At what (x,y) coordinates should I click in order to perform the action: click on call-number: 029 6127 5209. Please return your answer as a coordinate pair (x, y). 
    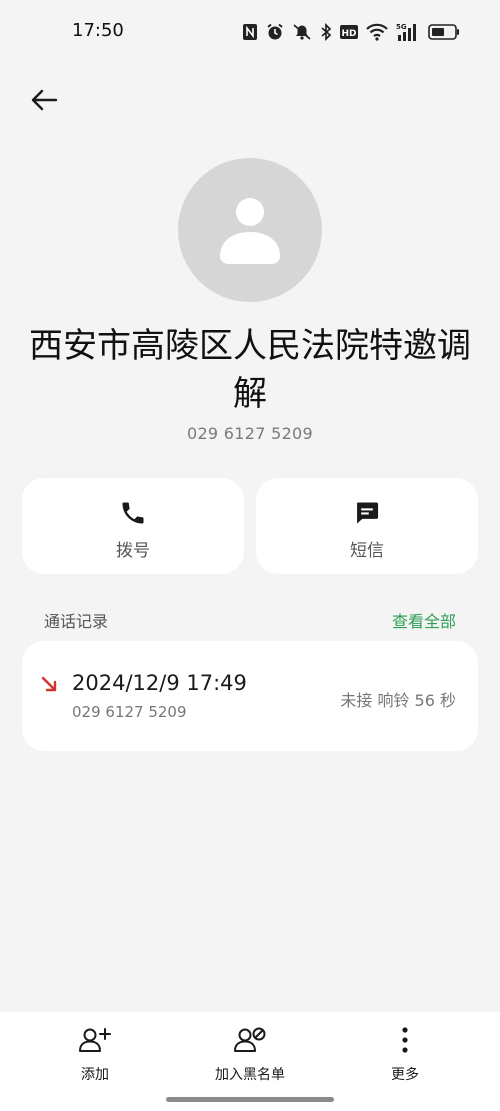
    Looking at the image, I should click on (129, 712).